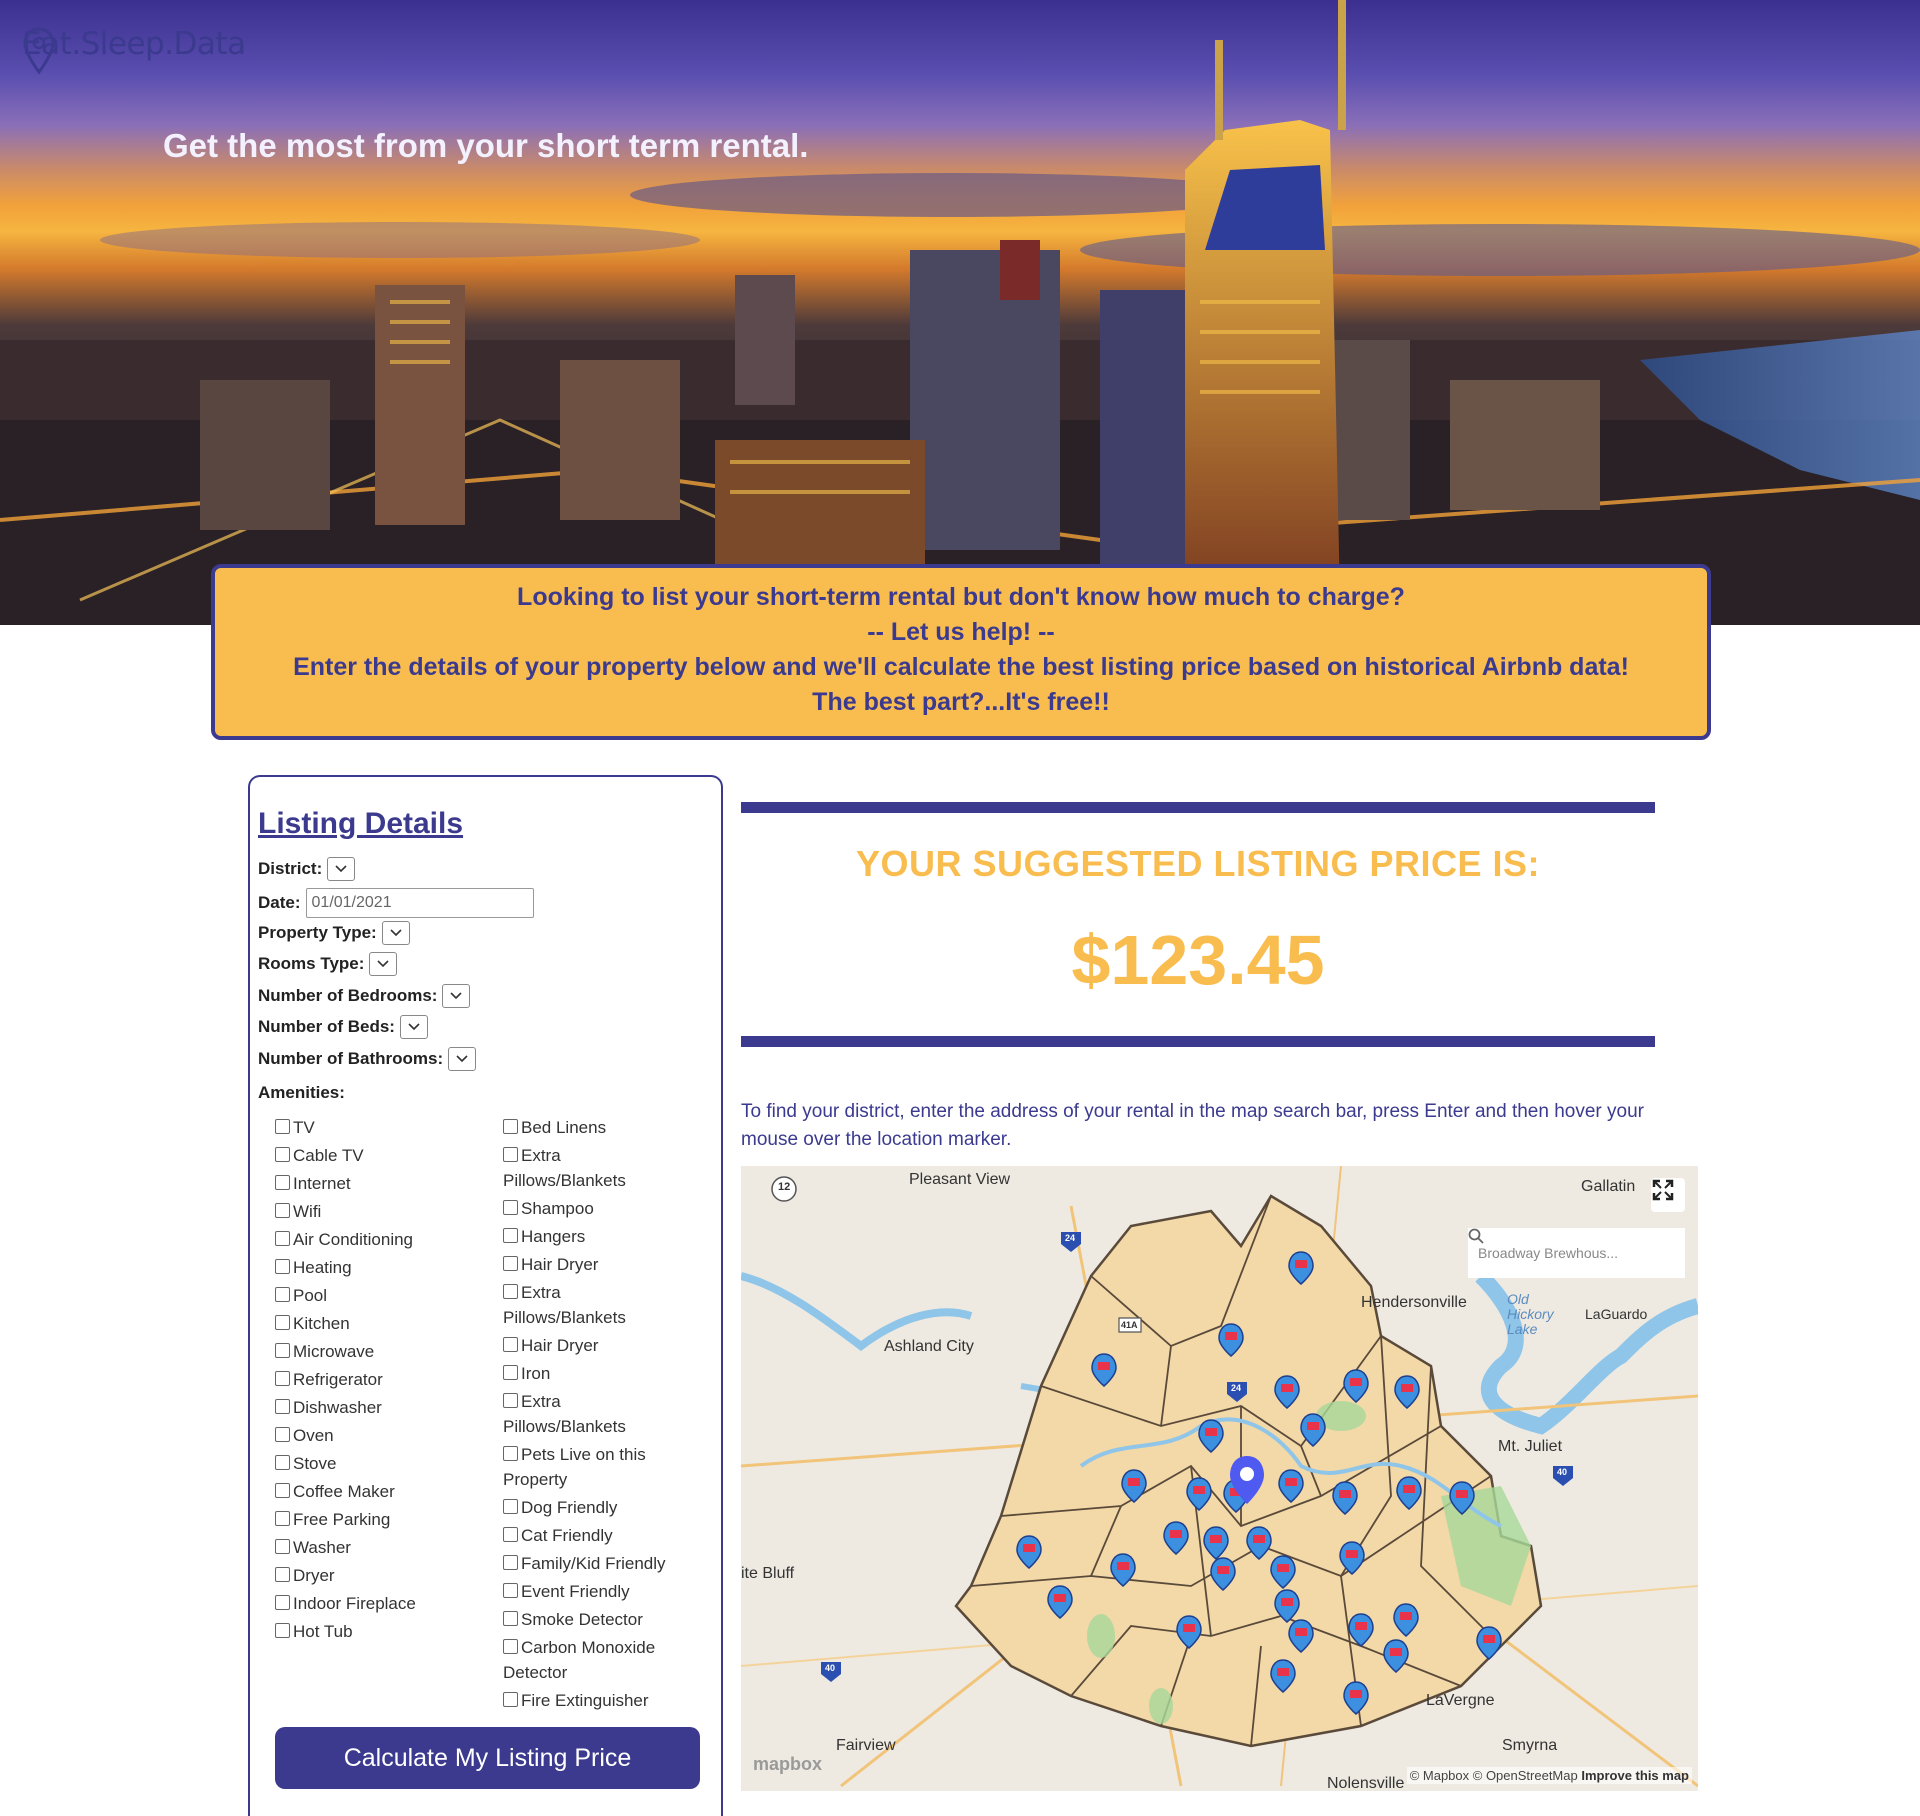  Describe the element at coordinates (456, 996) in the screenshot. I see `bedrooms-select` at that location.